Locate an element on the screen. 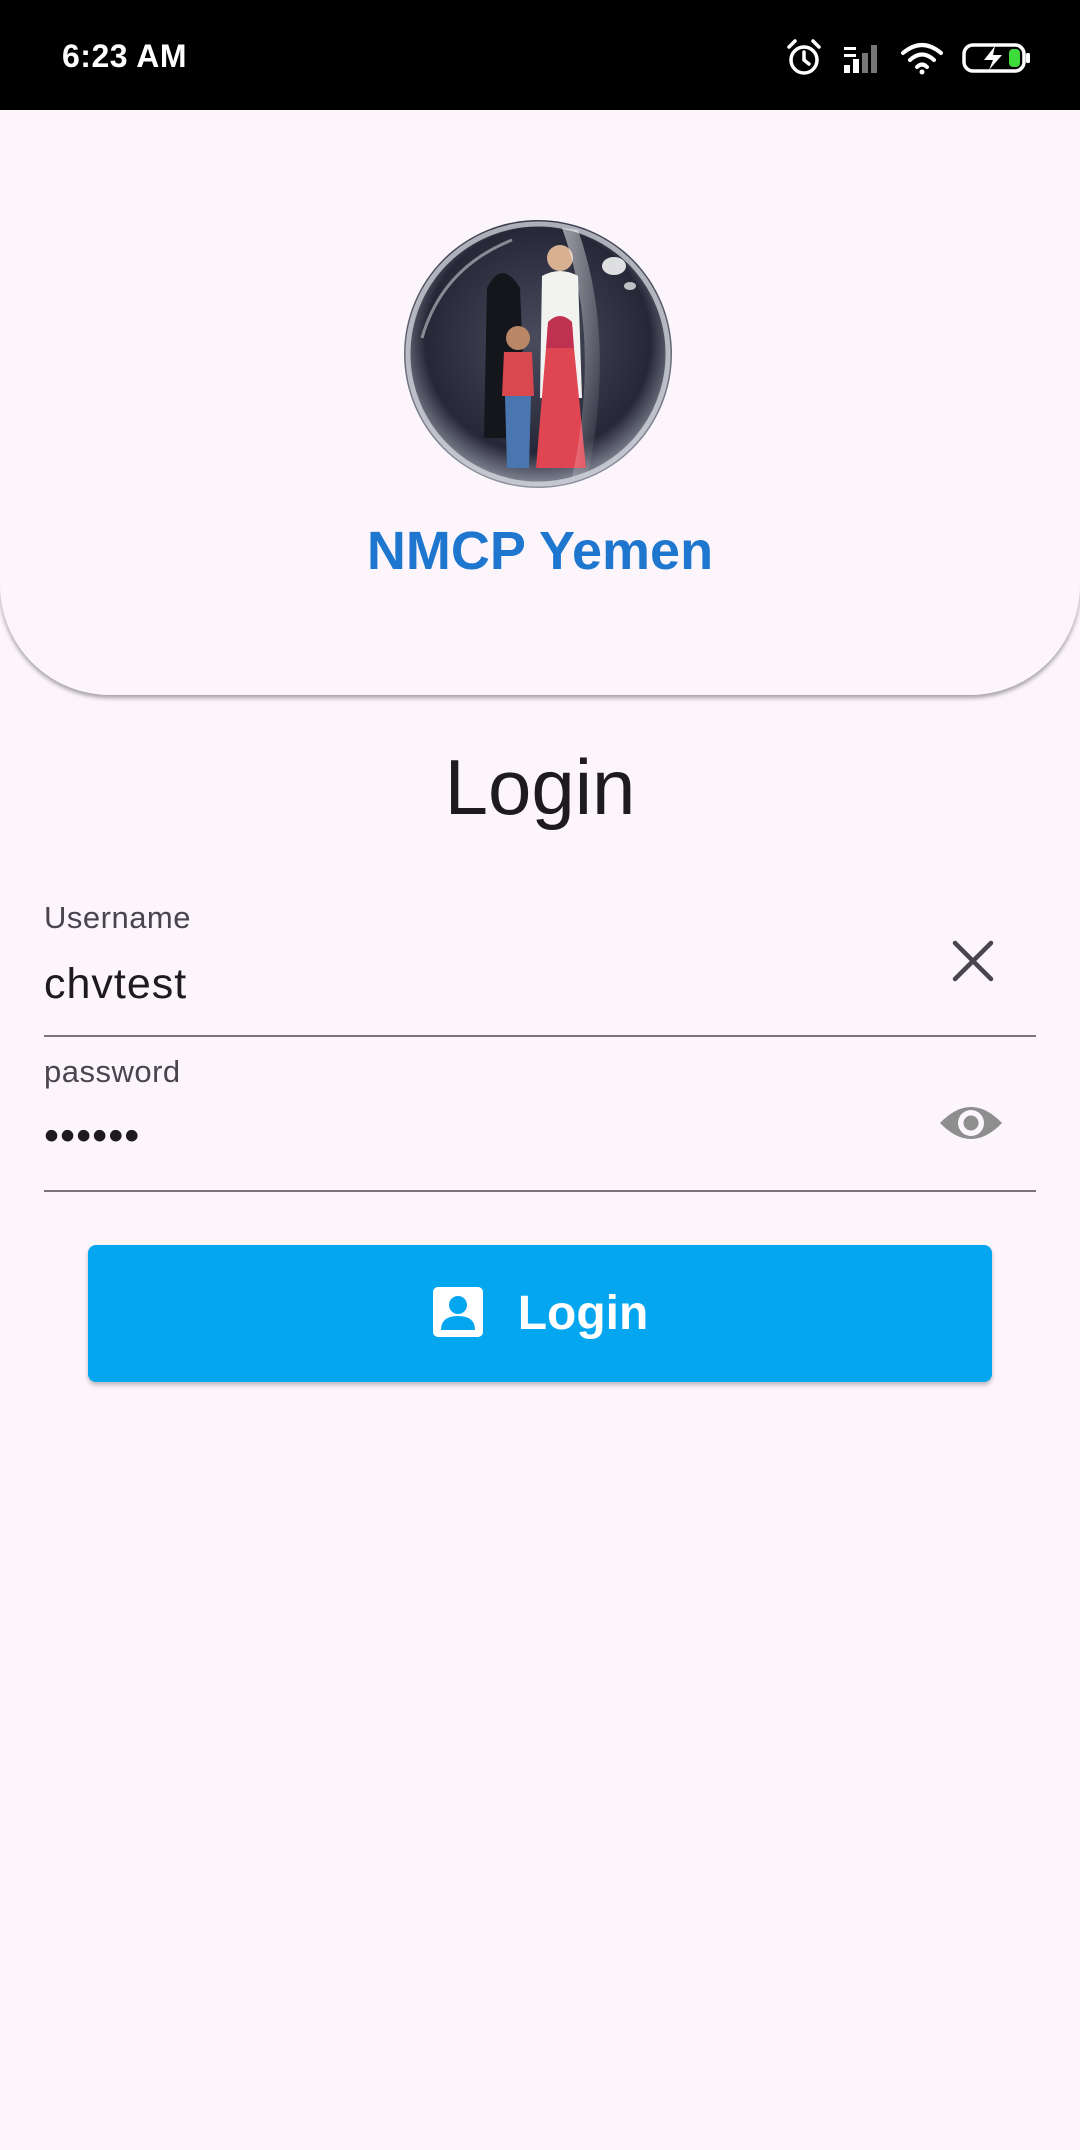  username-input: chvtest is located at coordinates (115, 984).